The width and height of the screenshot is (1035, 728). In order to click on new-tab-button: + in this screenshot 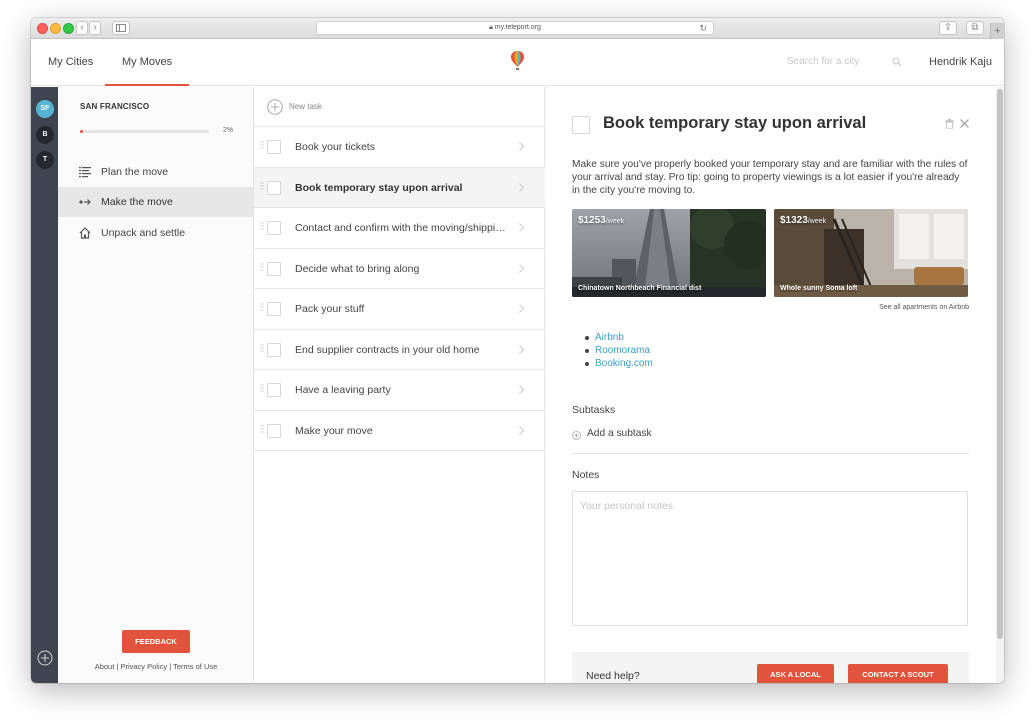, I will do `click(997, 31)`.